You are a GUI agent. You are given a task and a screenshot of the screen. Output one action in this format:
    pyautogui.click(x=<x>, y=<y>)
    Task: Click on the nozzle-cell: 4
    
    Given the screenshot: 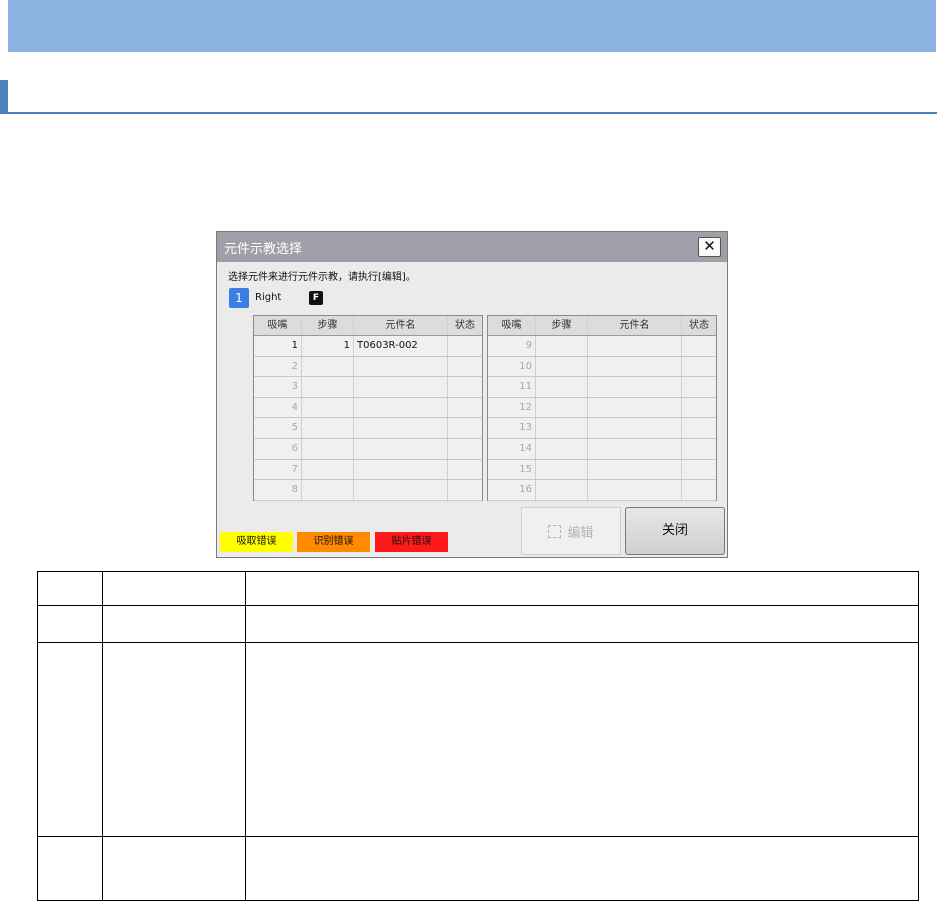 What is the action you would take?
    pyautogui.click(x=278, y=407)
    